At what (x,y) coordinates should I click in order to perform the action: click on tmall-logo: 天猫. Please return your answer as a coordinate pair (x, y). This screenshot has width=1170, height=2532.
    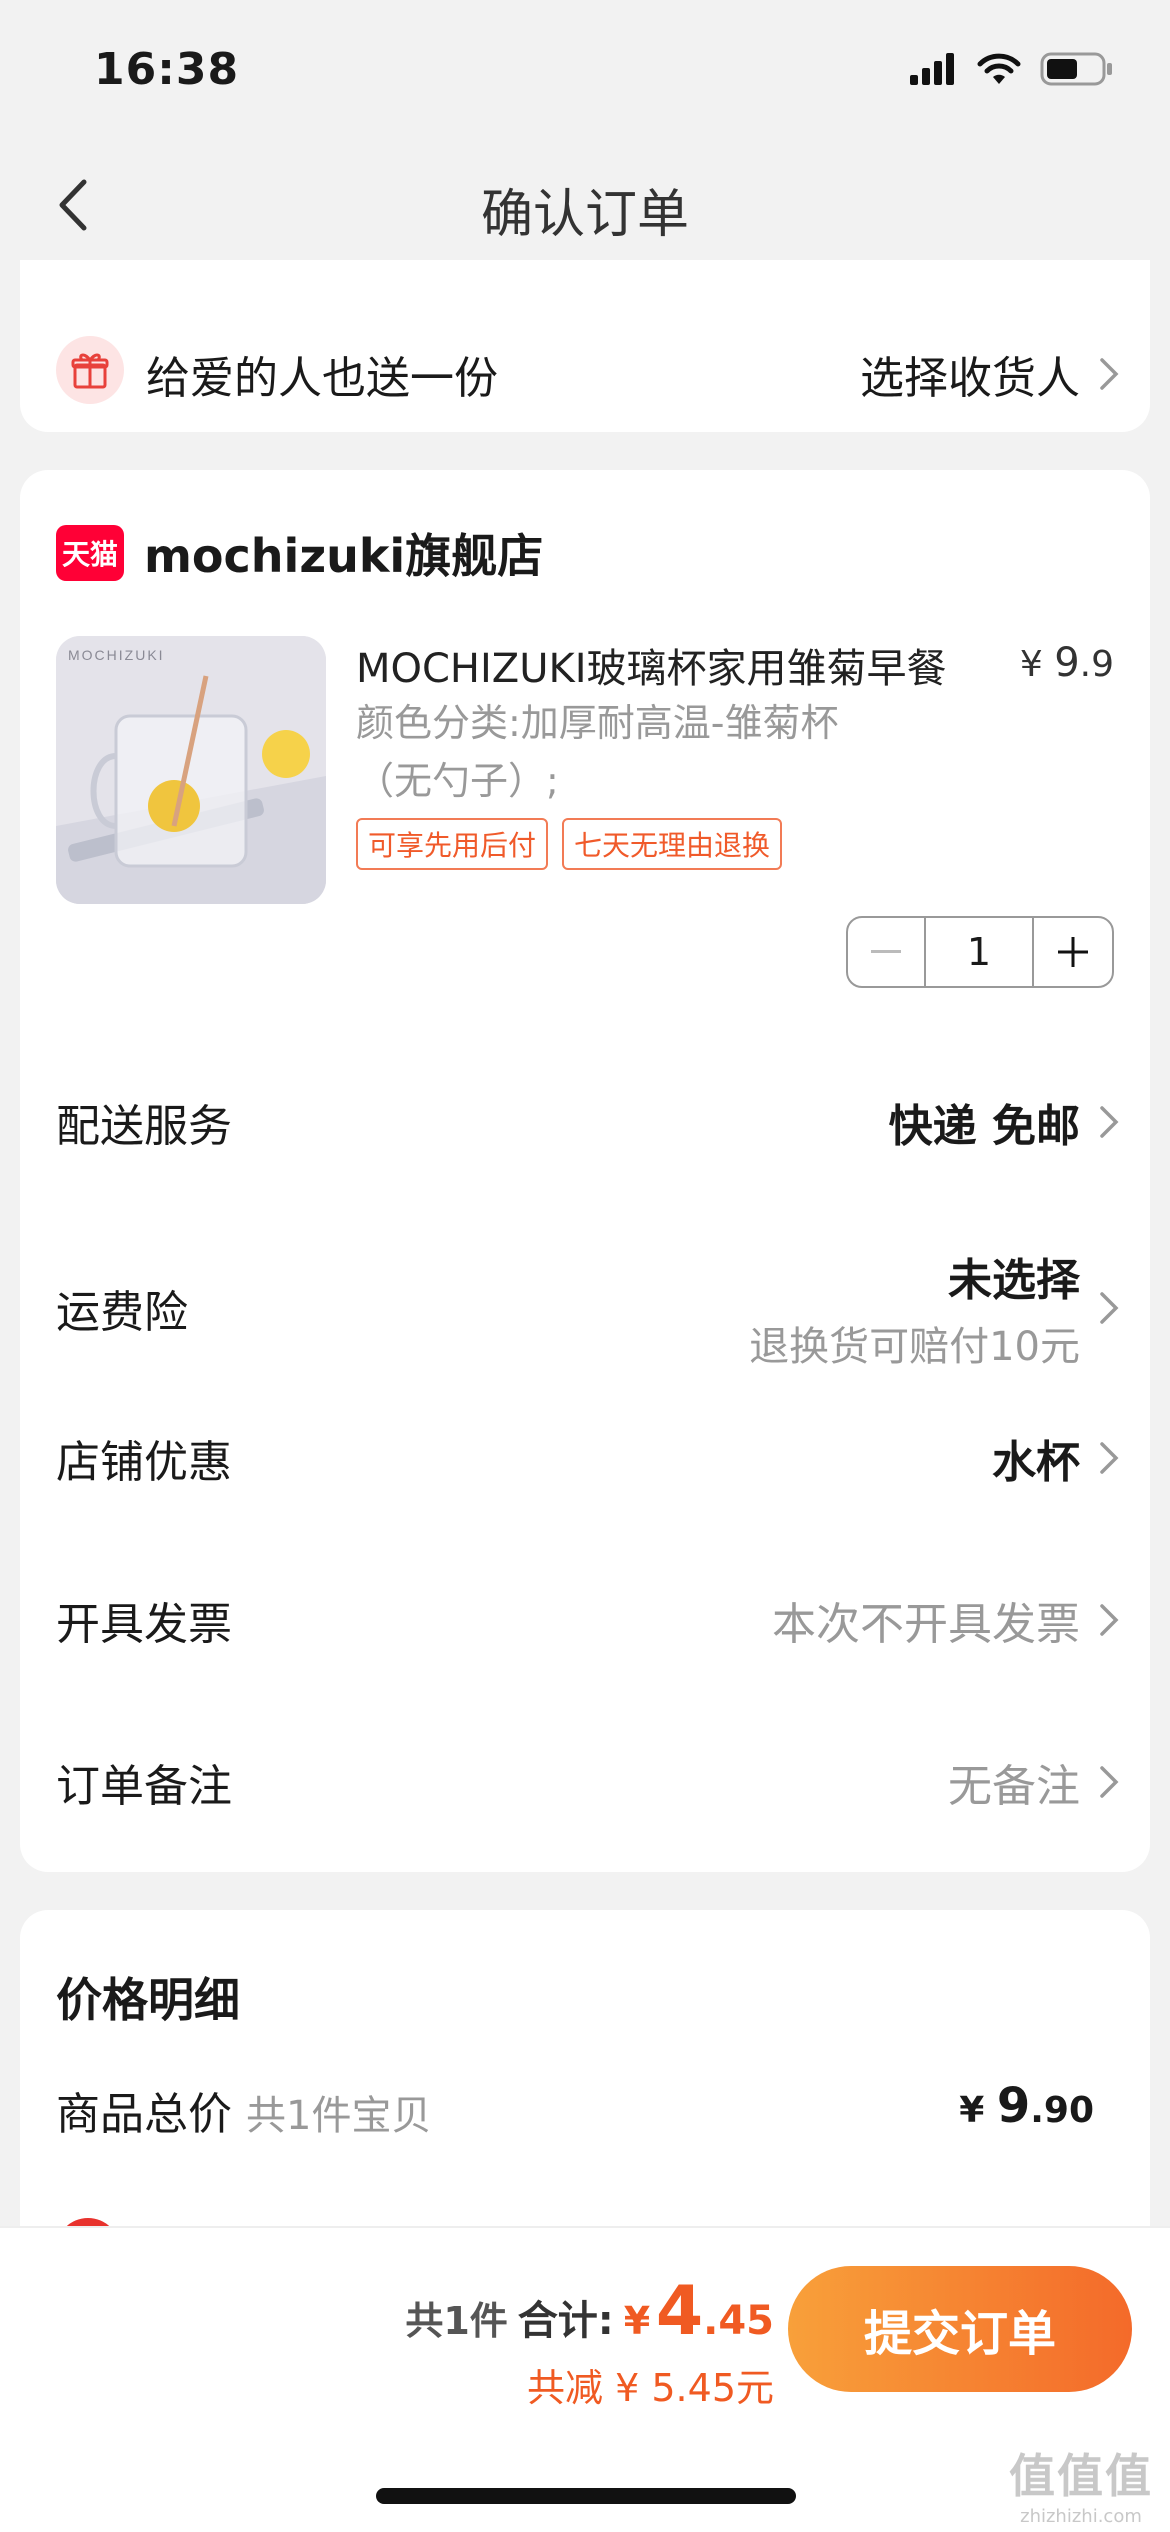
    Looking at the image, I should click on (90, 553).